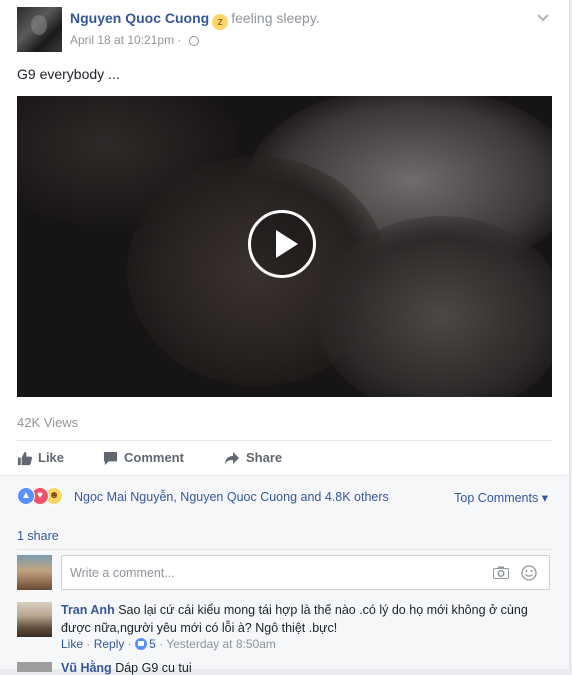  Describe the element at coordinates (270, 573) in the screenshot. I see `comment-input` at that location.